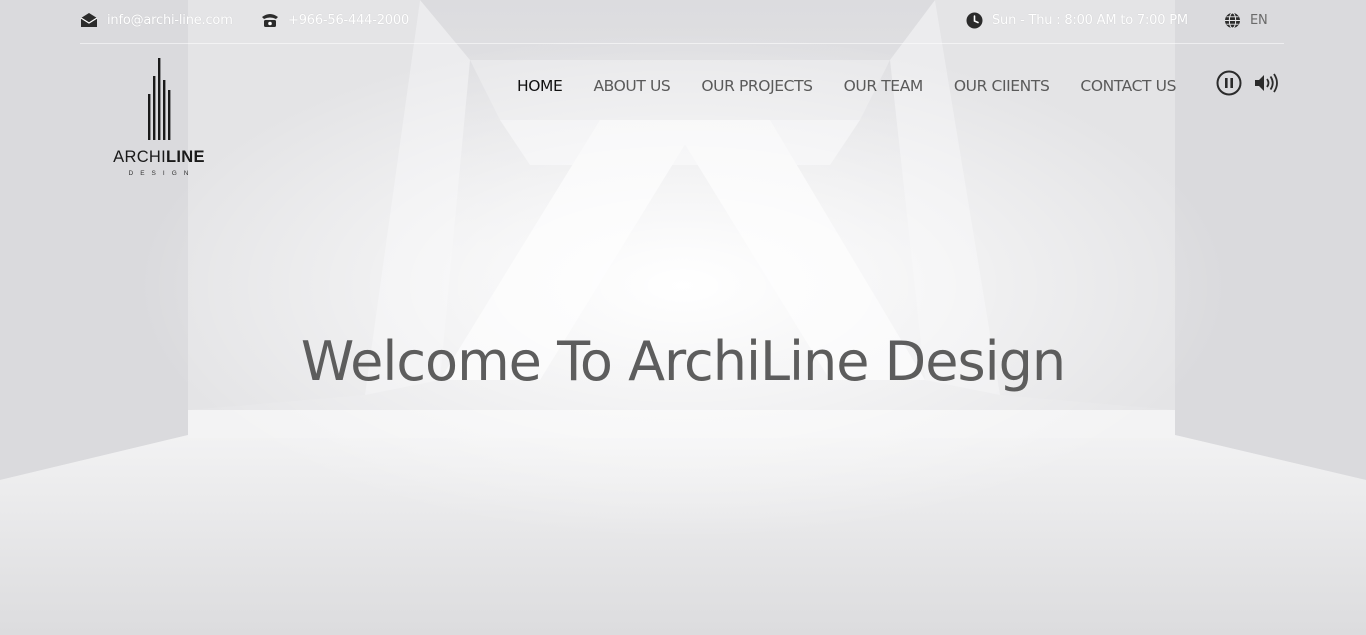  I want to click on logo-wordmark: ARCHILINE, so click(159, 157).